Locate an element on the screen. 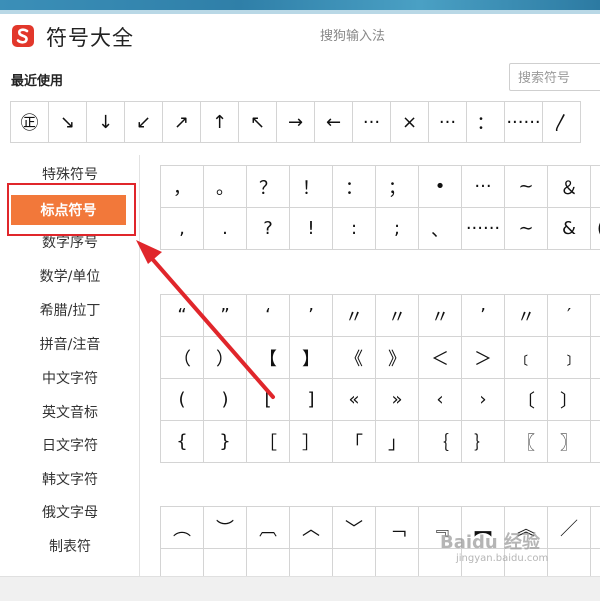 This screenshot has height=601, width=600. watermark-url: jingyan.baidu.com is located at coordinates (502, 558).